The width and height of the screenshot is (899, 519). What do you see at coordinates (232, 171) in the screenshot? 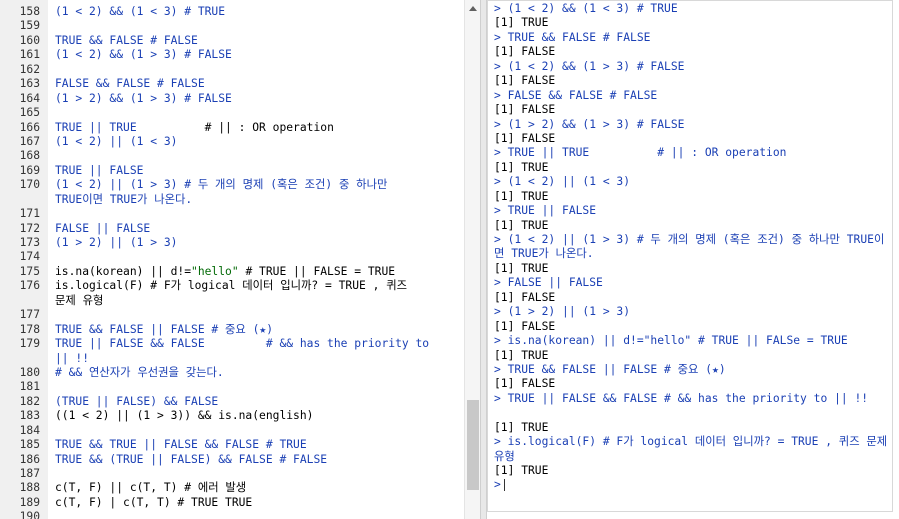
I see `code-line: 169 TRUE || FALSE` at bounding box center [232, 171].